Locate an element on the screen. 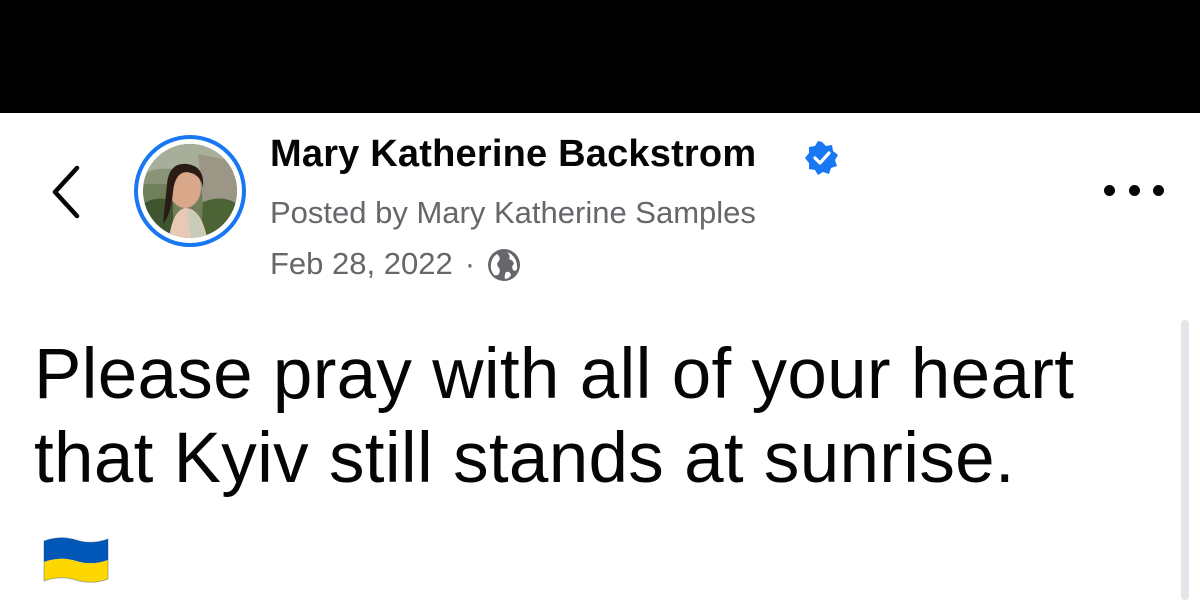 Image resolution: width=1200 pixels, height=600 pixels. post-meta: Feb 28, 2022 · is located at coordinates (395, 264).